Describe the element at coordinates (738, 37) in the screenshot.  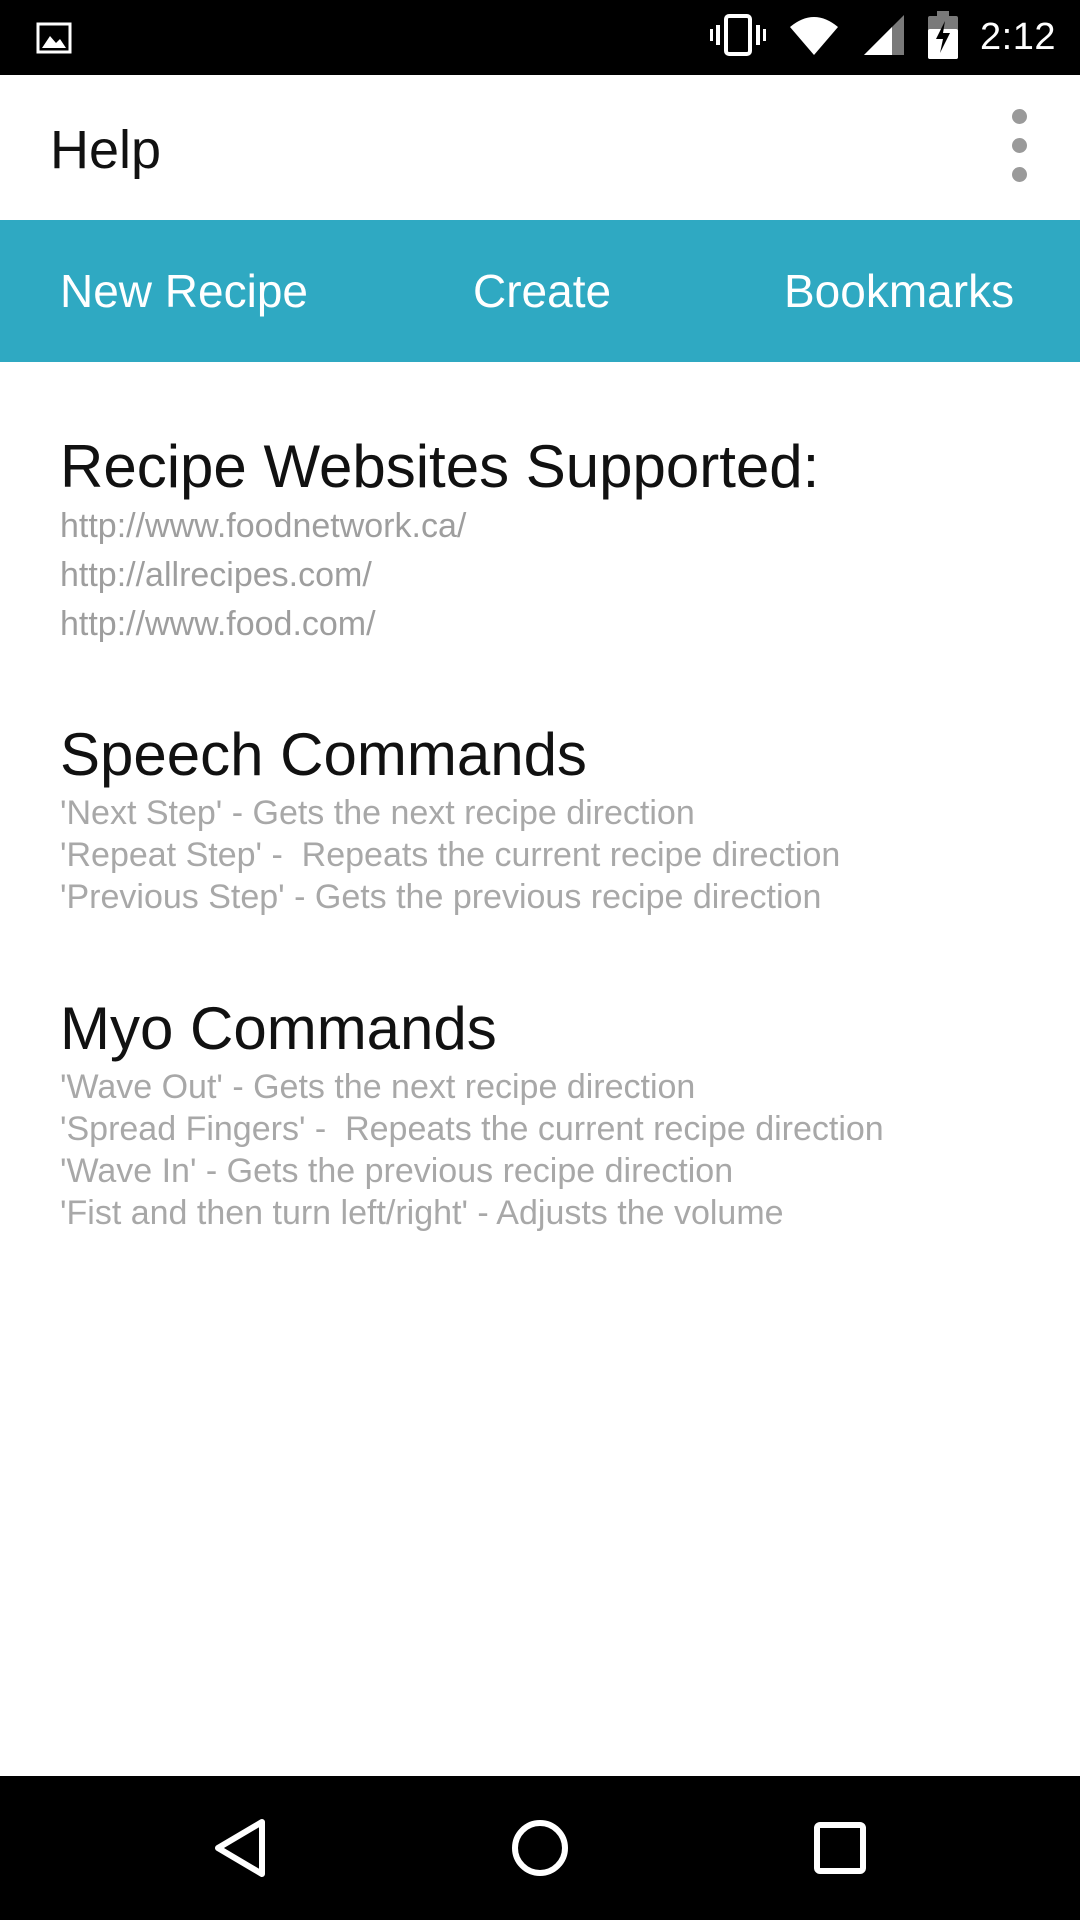
I see `vibrate-icon` at that location.